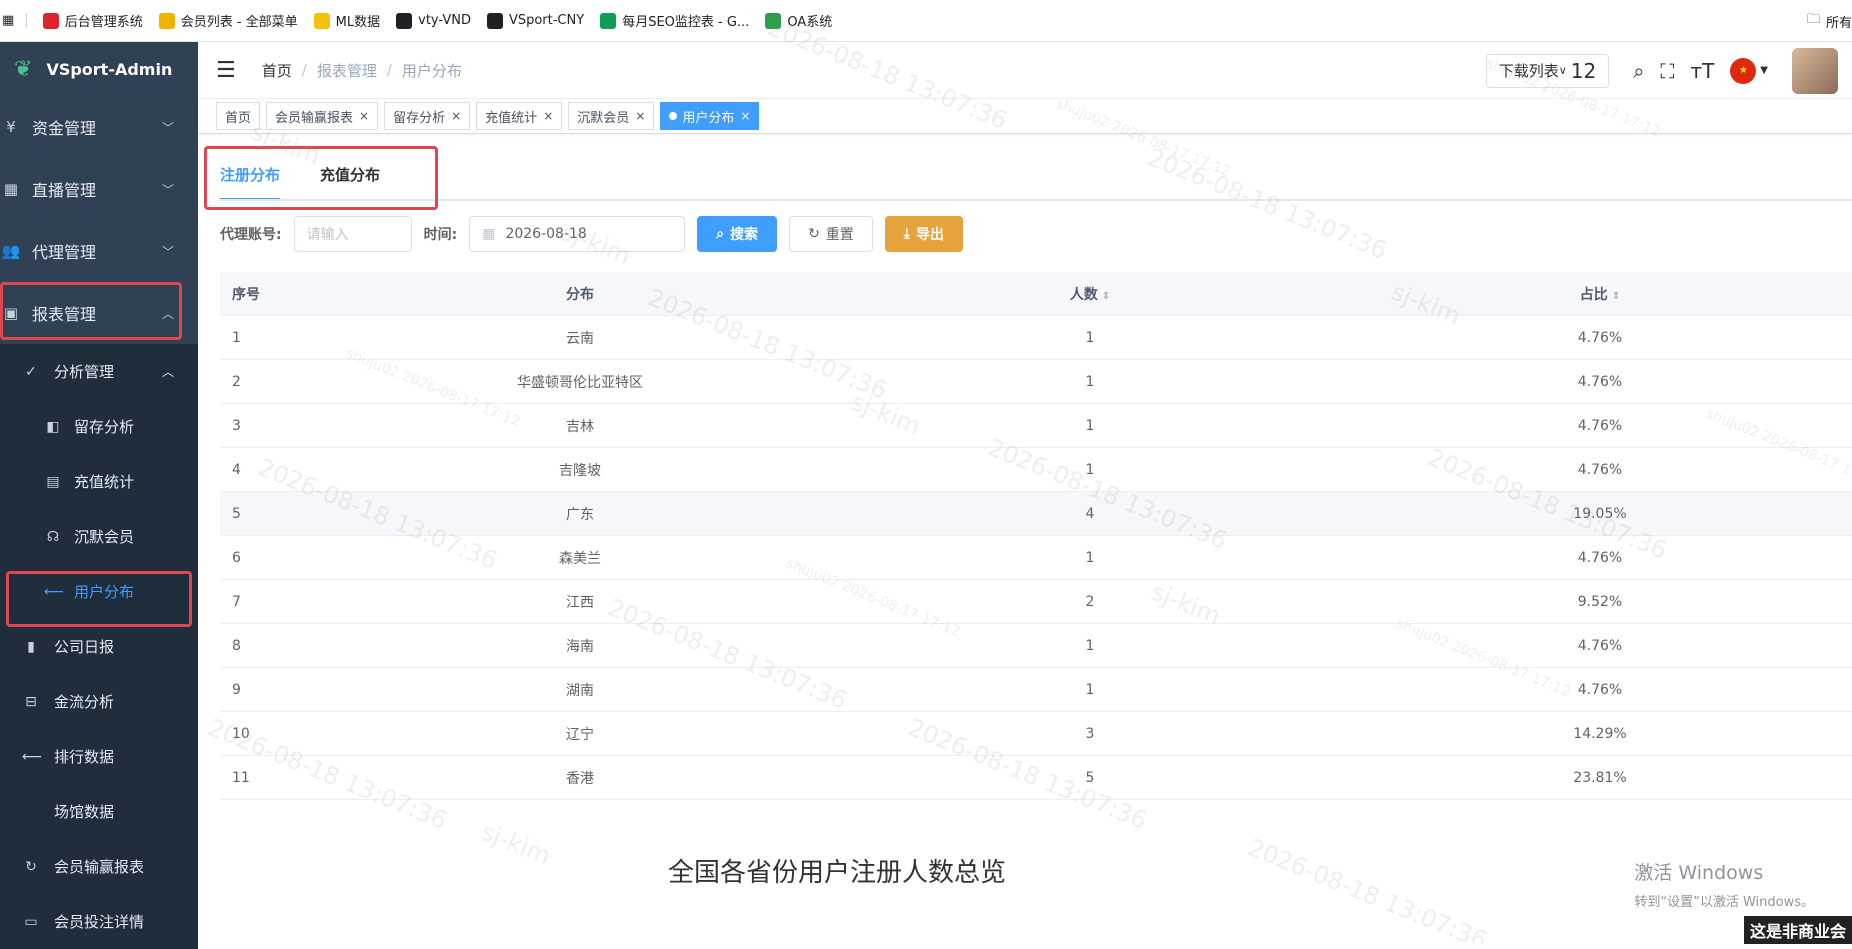 The height and width of the screenshot is (949, 1852). I want to click on font-size-icon: ᴛT, so click(1702, 71).